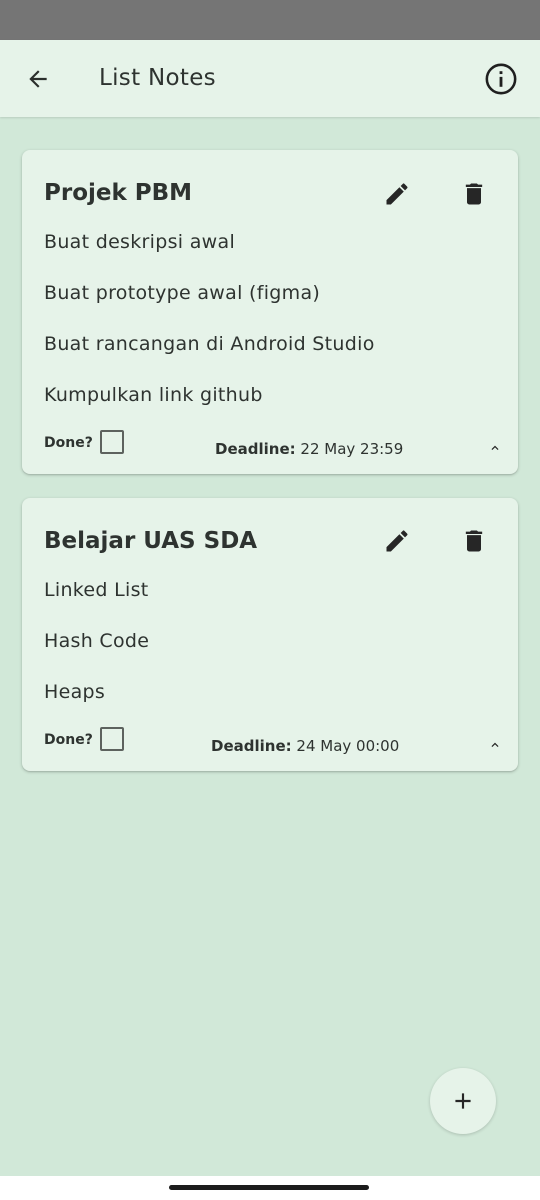 The image size is (540, 1200). I want to click on deadline-value: 22 May 23:59, so click(352, 449).